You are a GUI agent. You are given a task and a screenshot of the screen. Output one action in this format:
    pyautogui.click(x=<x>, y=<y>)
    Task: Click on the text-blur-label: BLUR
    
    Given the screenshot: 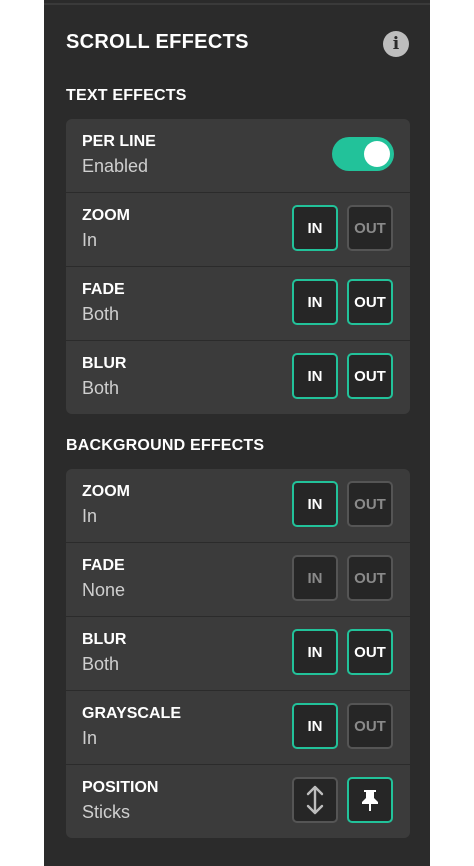 What is the action you would take?
    pyautogui.click(x=104, y=363)
    